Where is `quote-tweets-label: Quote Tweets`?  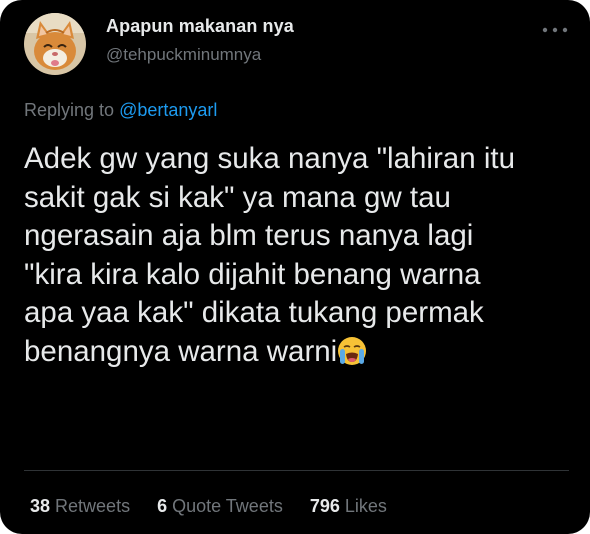 quote-tweets-label: Quote Tweets is located at coordinates (227, 506).